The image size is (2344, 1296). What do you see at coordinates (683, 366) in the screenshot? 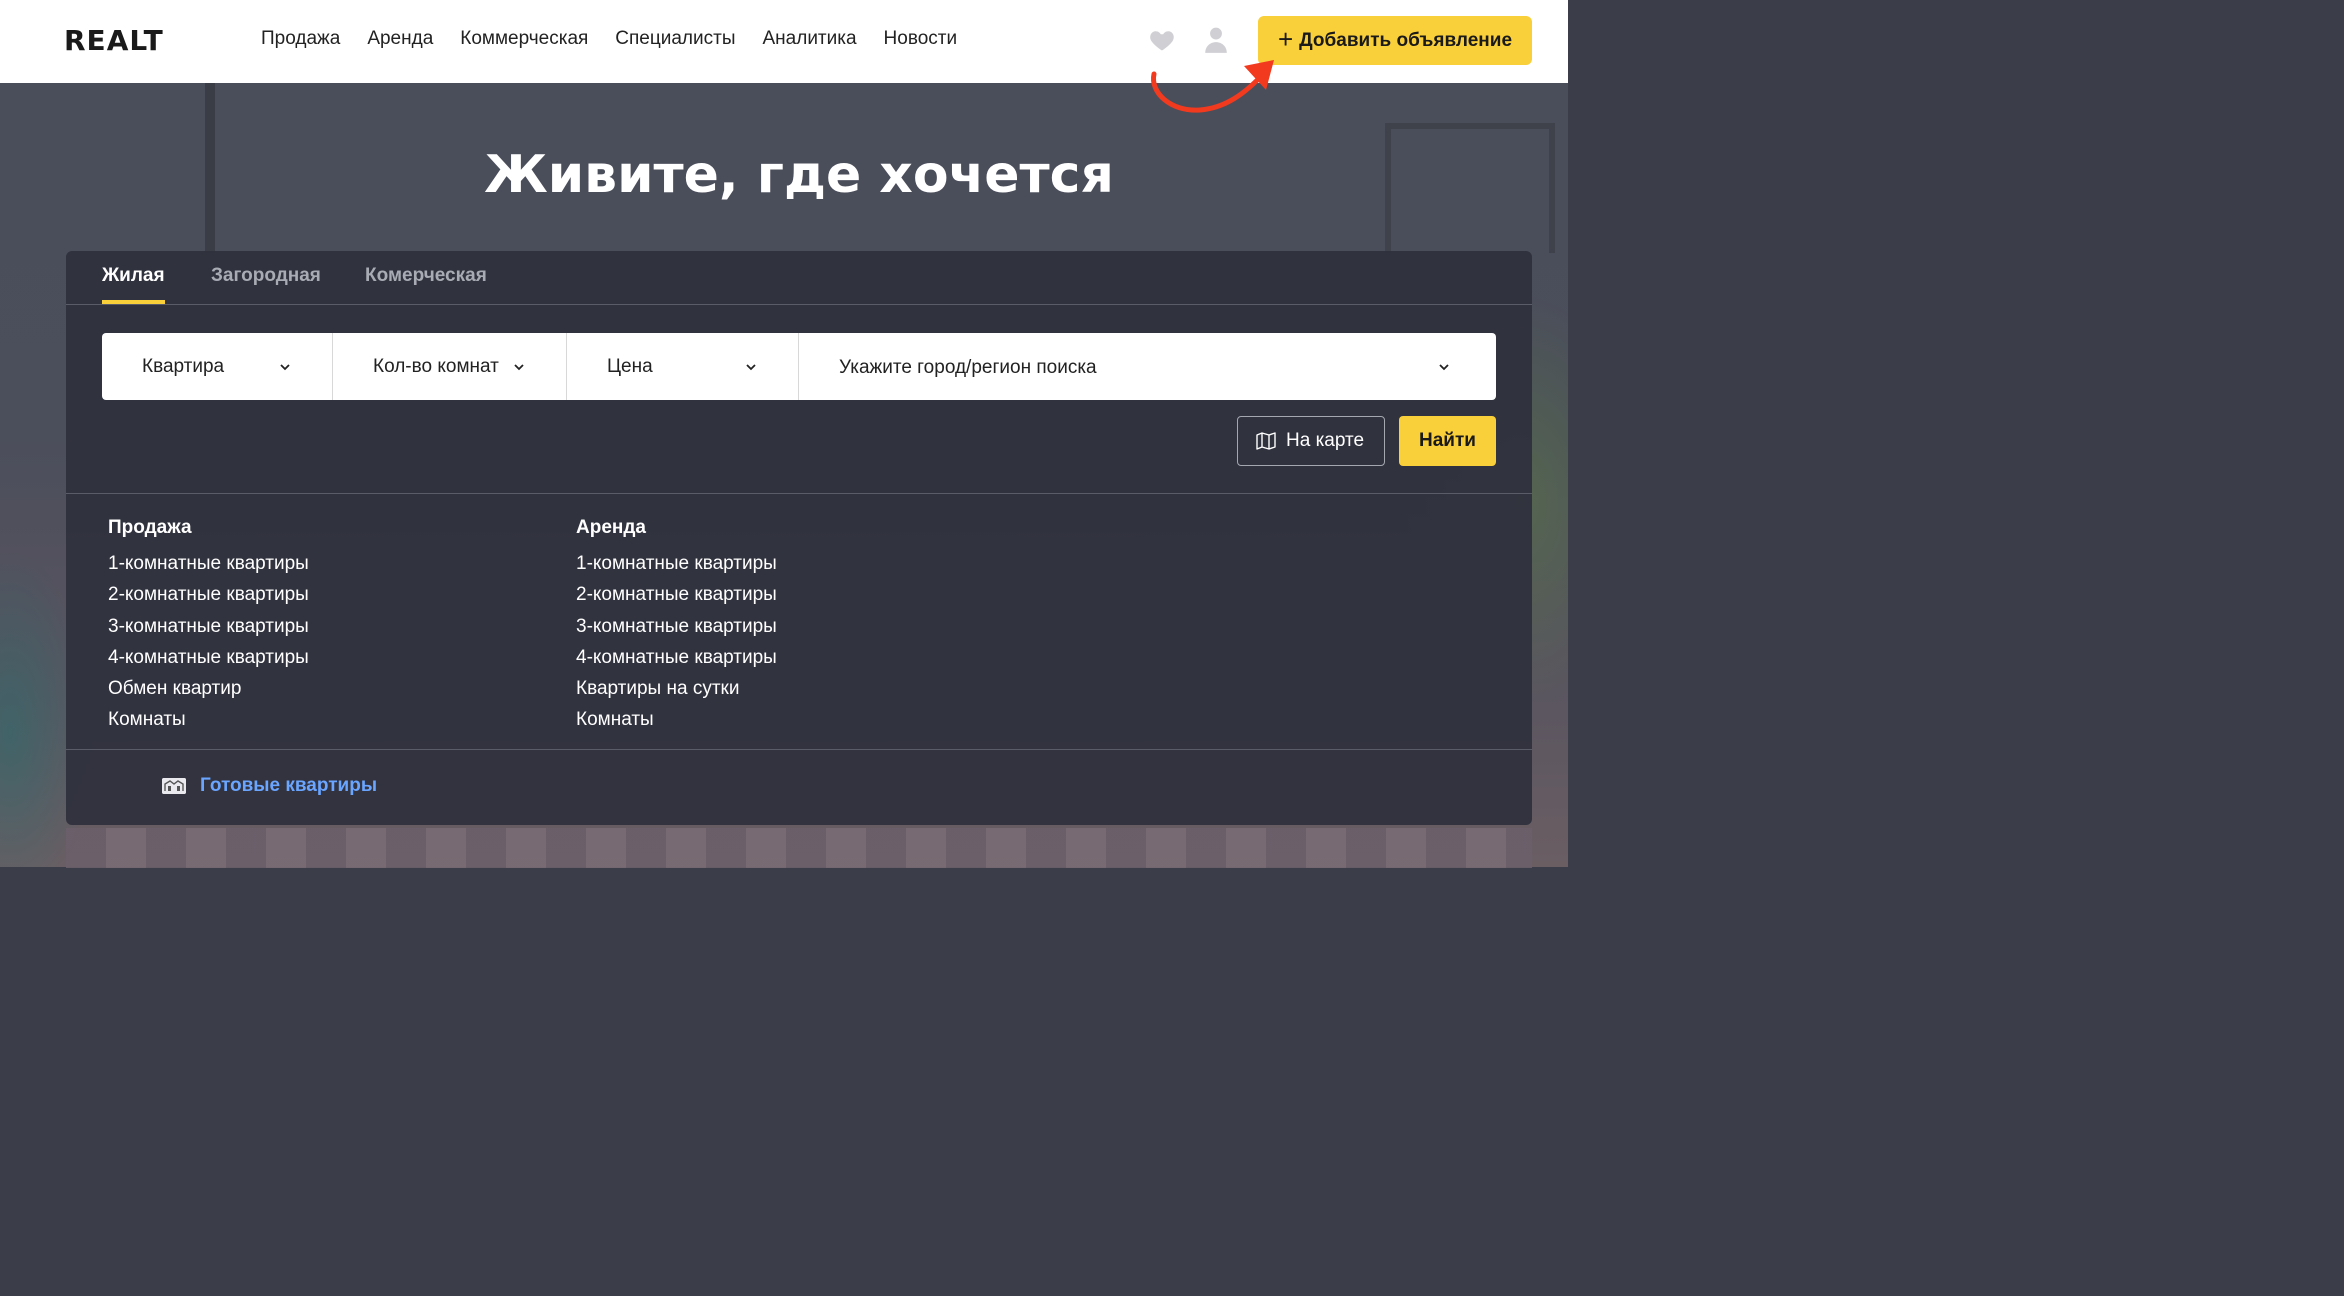
I see `price-select: Цена` at bounding box center [683, 366].